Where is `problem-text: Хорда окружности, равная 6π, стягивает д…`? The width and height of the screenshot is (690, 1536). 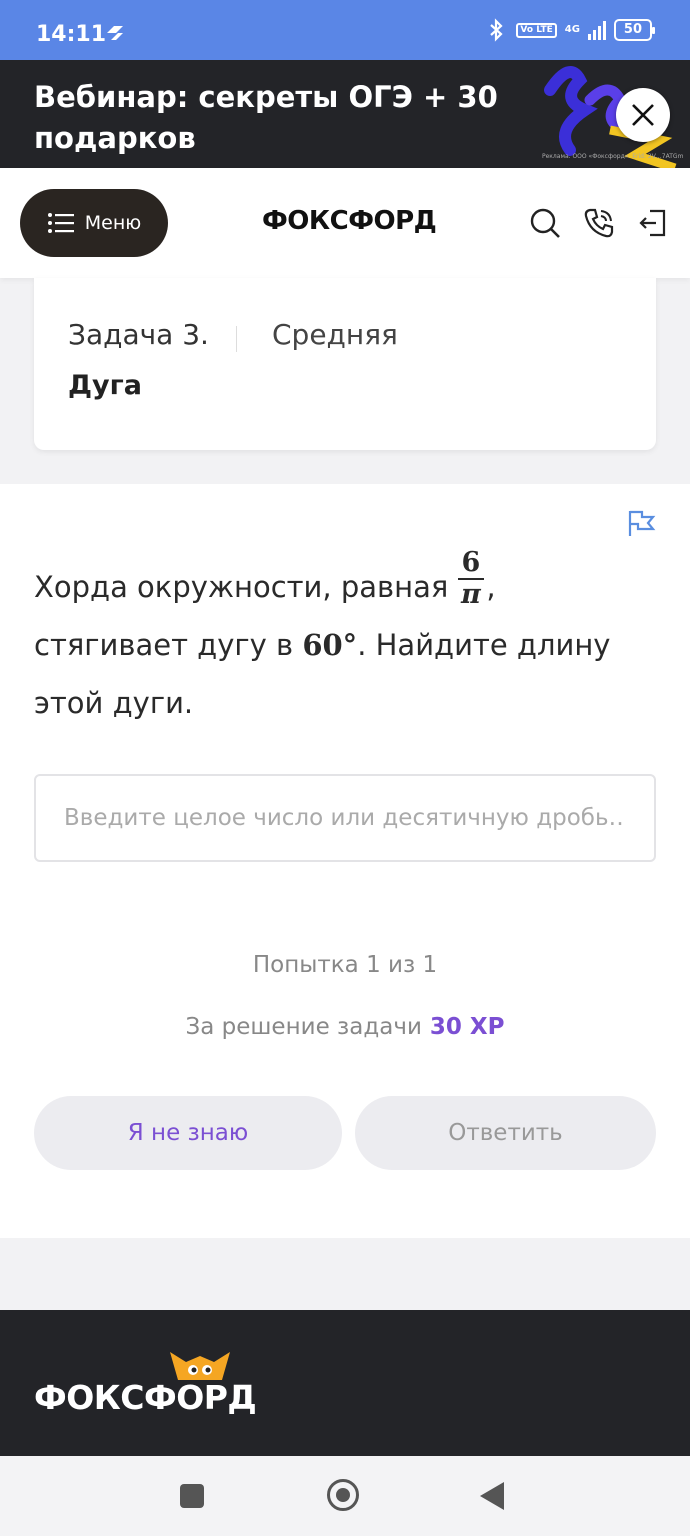 problem-text: Хорда окружности, равная 6π, стягивает д… is located at coordinates (344, 640).